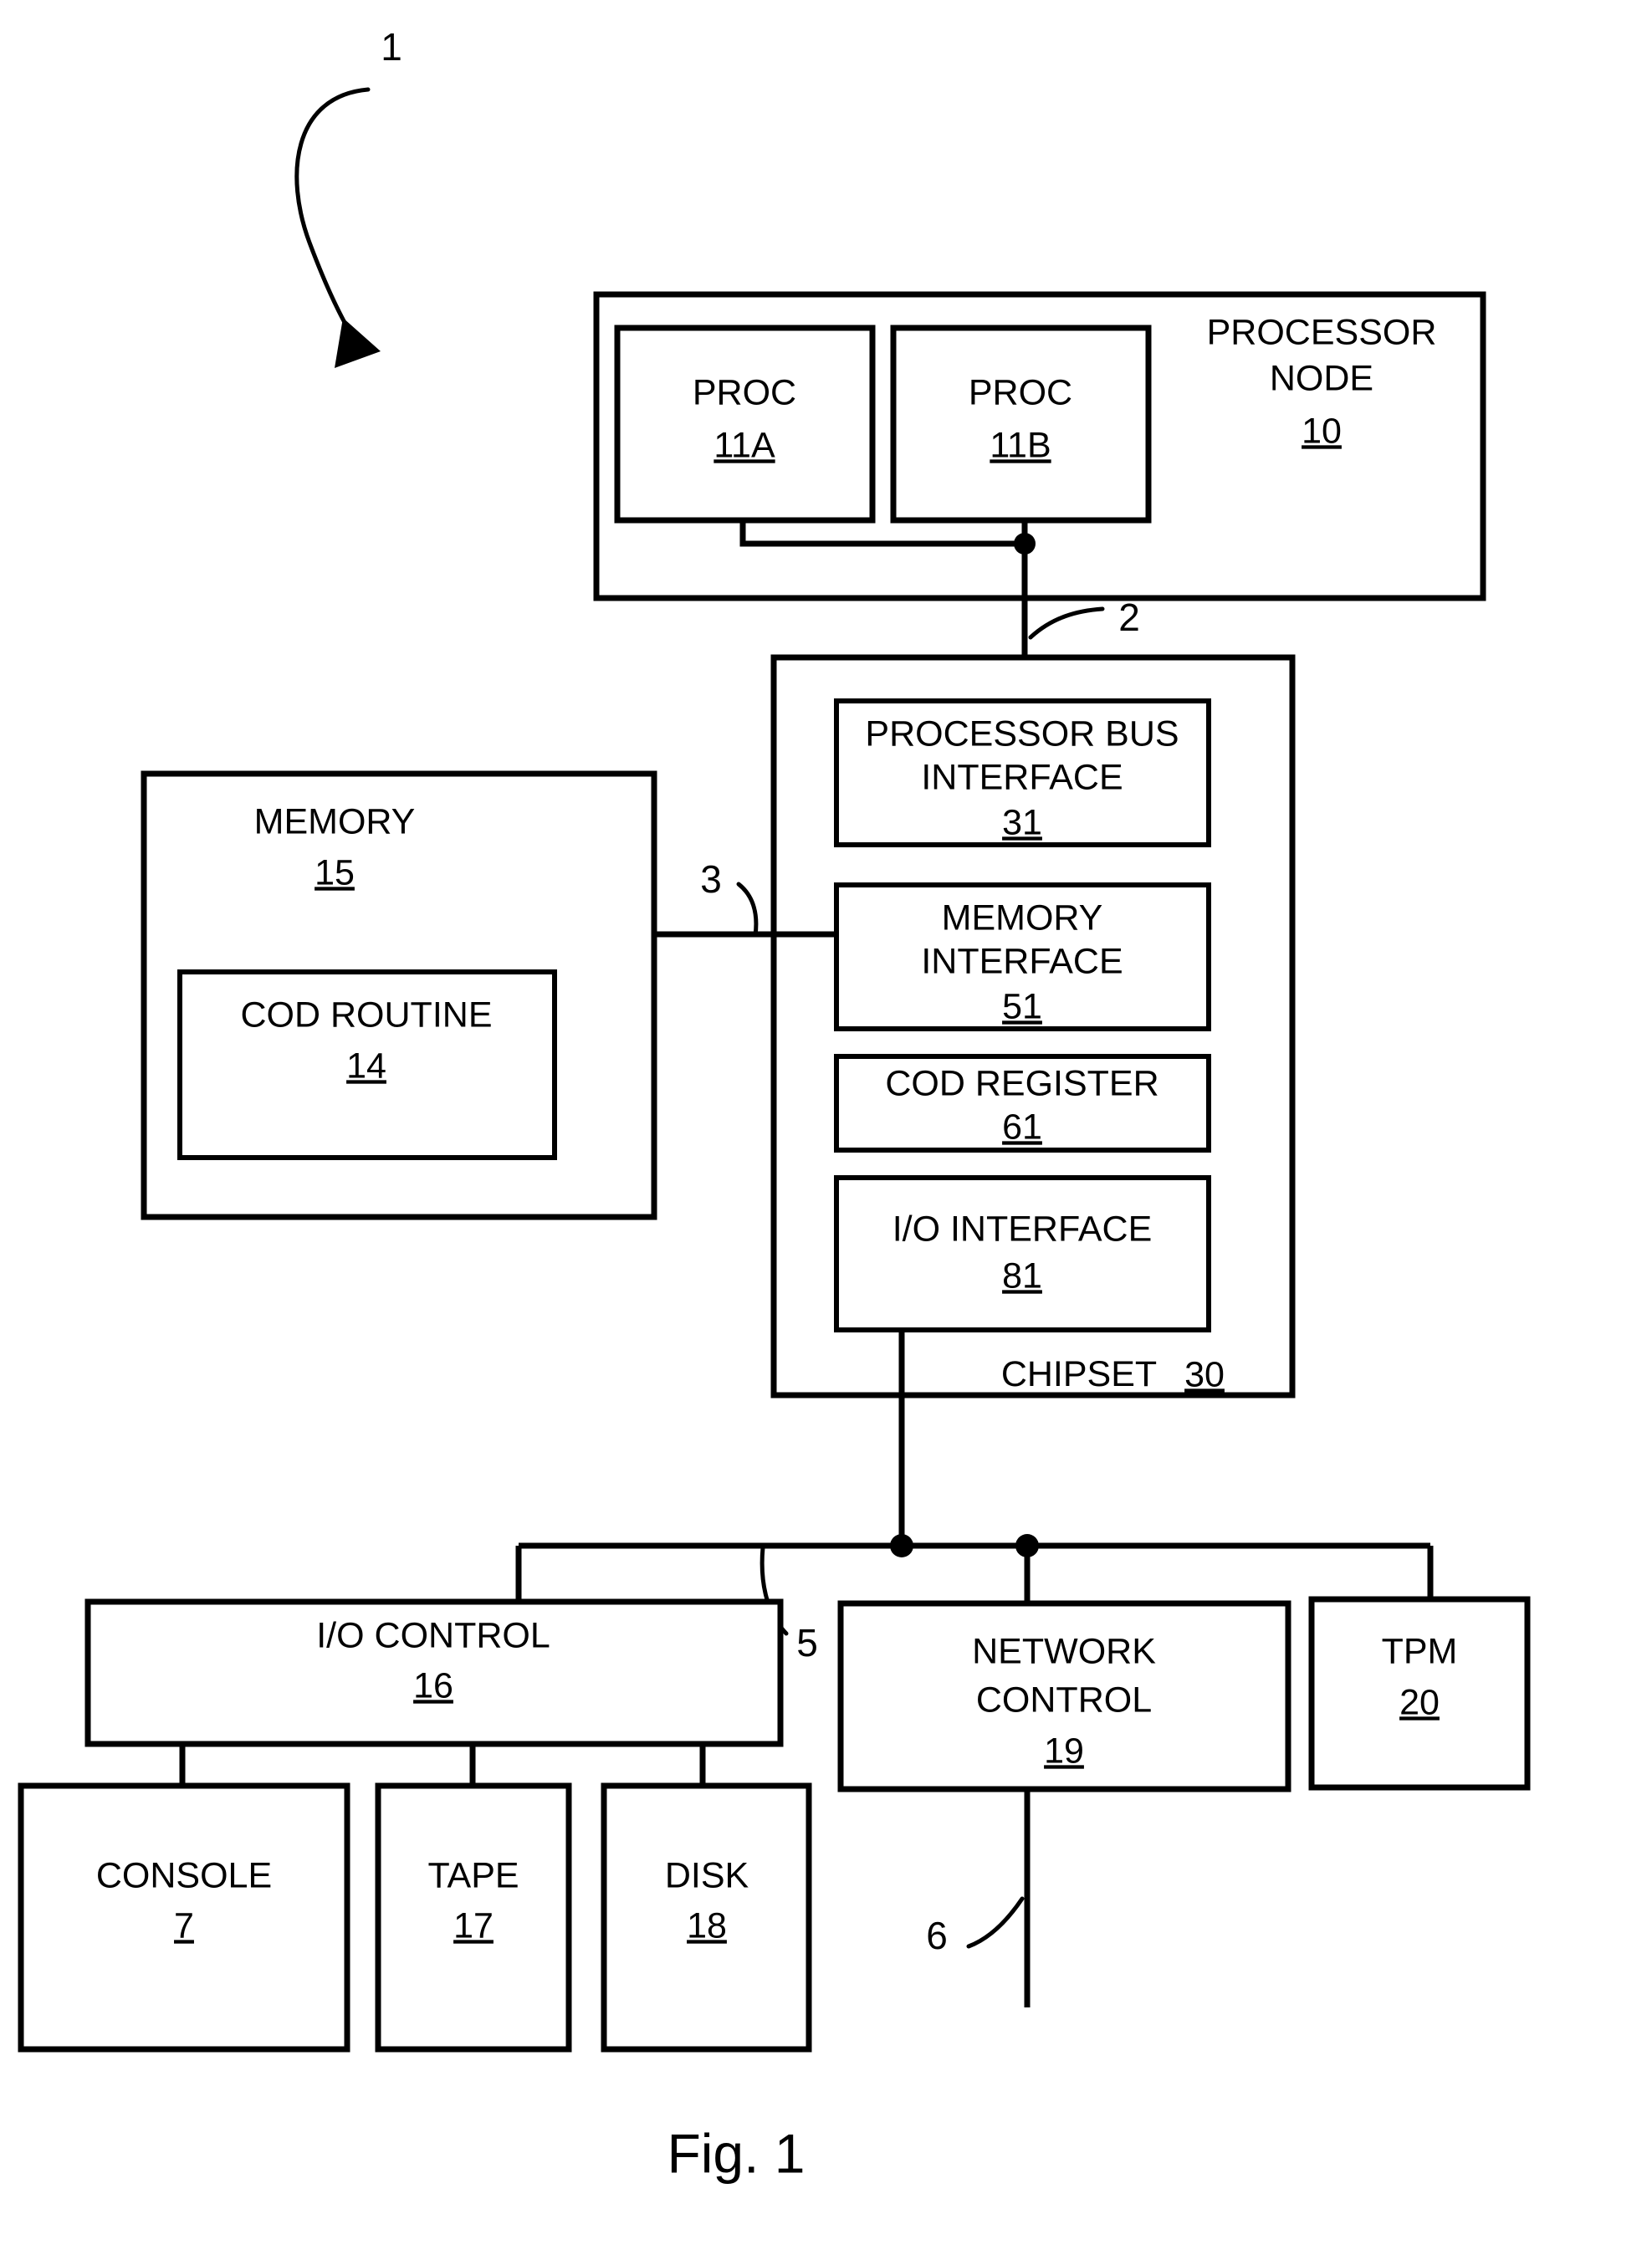  I want to click on io-control-number: 16, so click(433, 1685).